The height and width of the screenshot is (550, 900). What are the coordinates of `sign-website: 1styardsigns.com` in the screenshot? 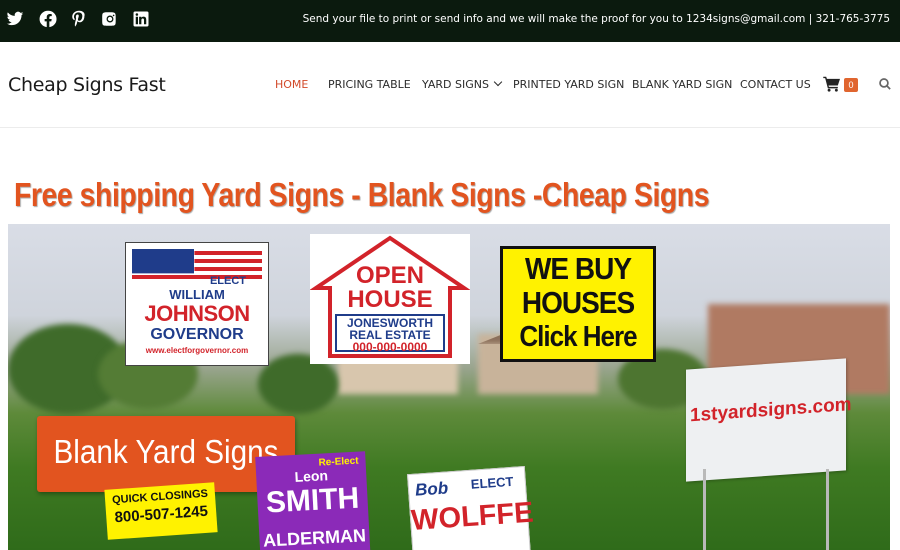 It's located at (769, 420).